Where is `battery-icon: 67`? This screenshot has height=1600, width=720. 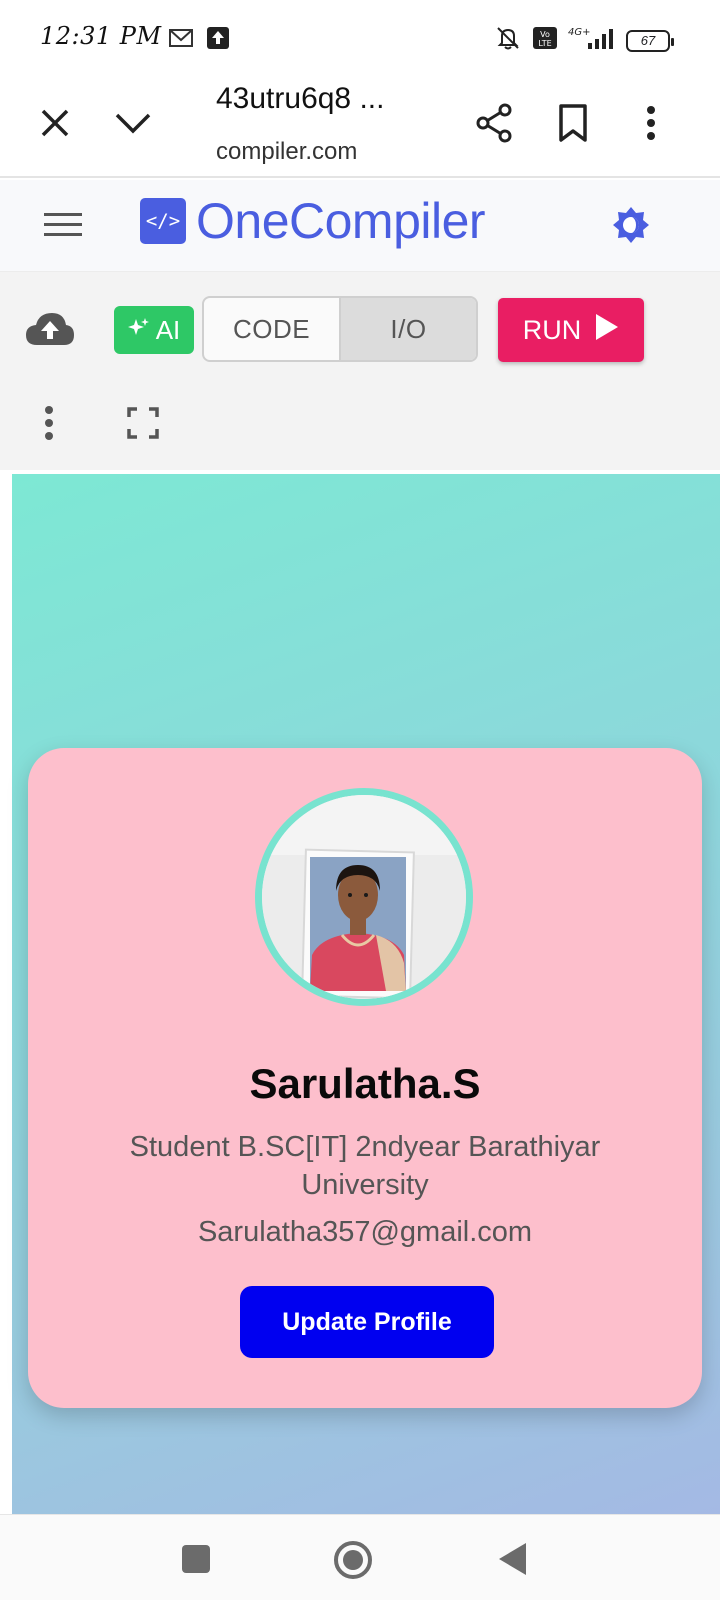 battery-icon: 67 is located at coordinates (650, 40).